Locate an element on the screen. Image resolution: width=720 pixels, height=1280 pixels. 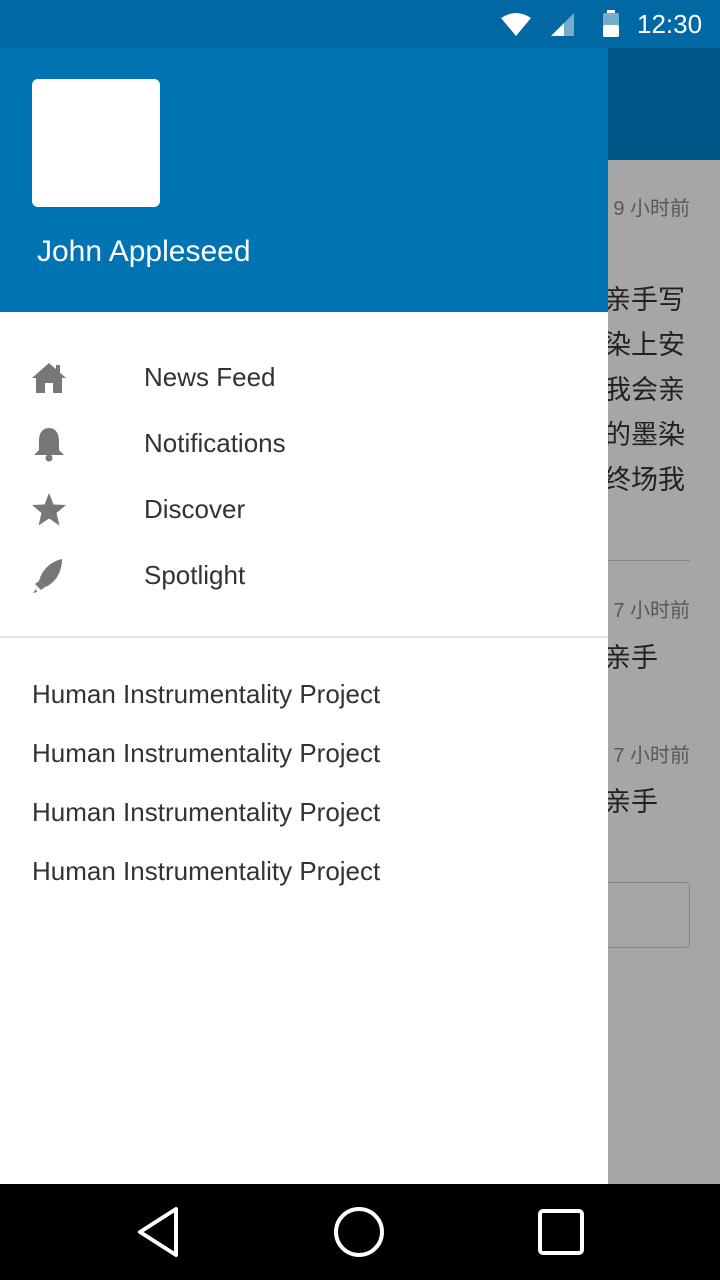
user-name: John Appleseed is located at coordinates (144, 251).